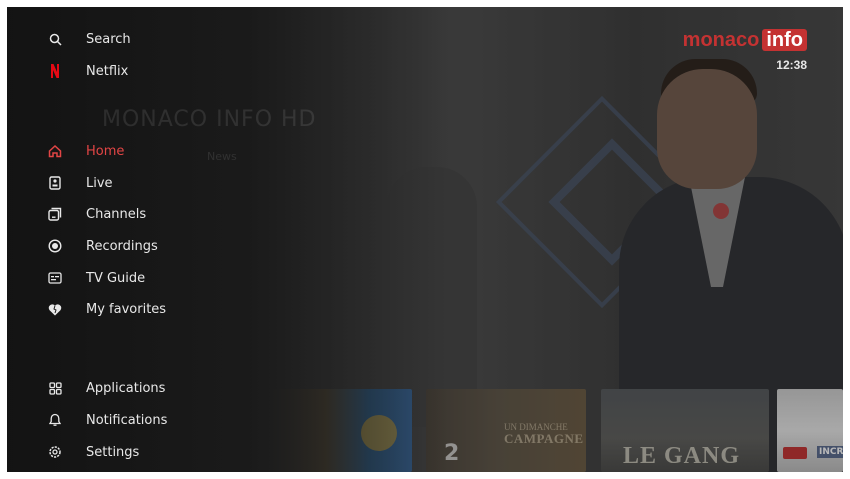 Image resolution: width=850 pixels, height=479 pixels. Describe the element at coordinates (116, 278) in the screenshot. I see `menu-item-label: TV Guide` at that location.